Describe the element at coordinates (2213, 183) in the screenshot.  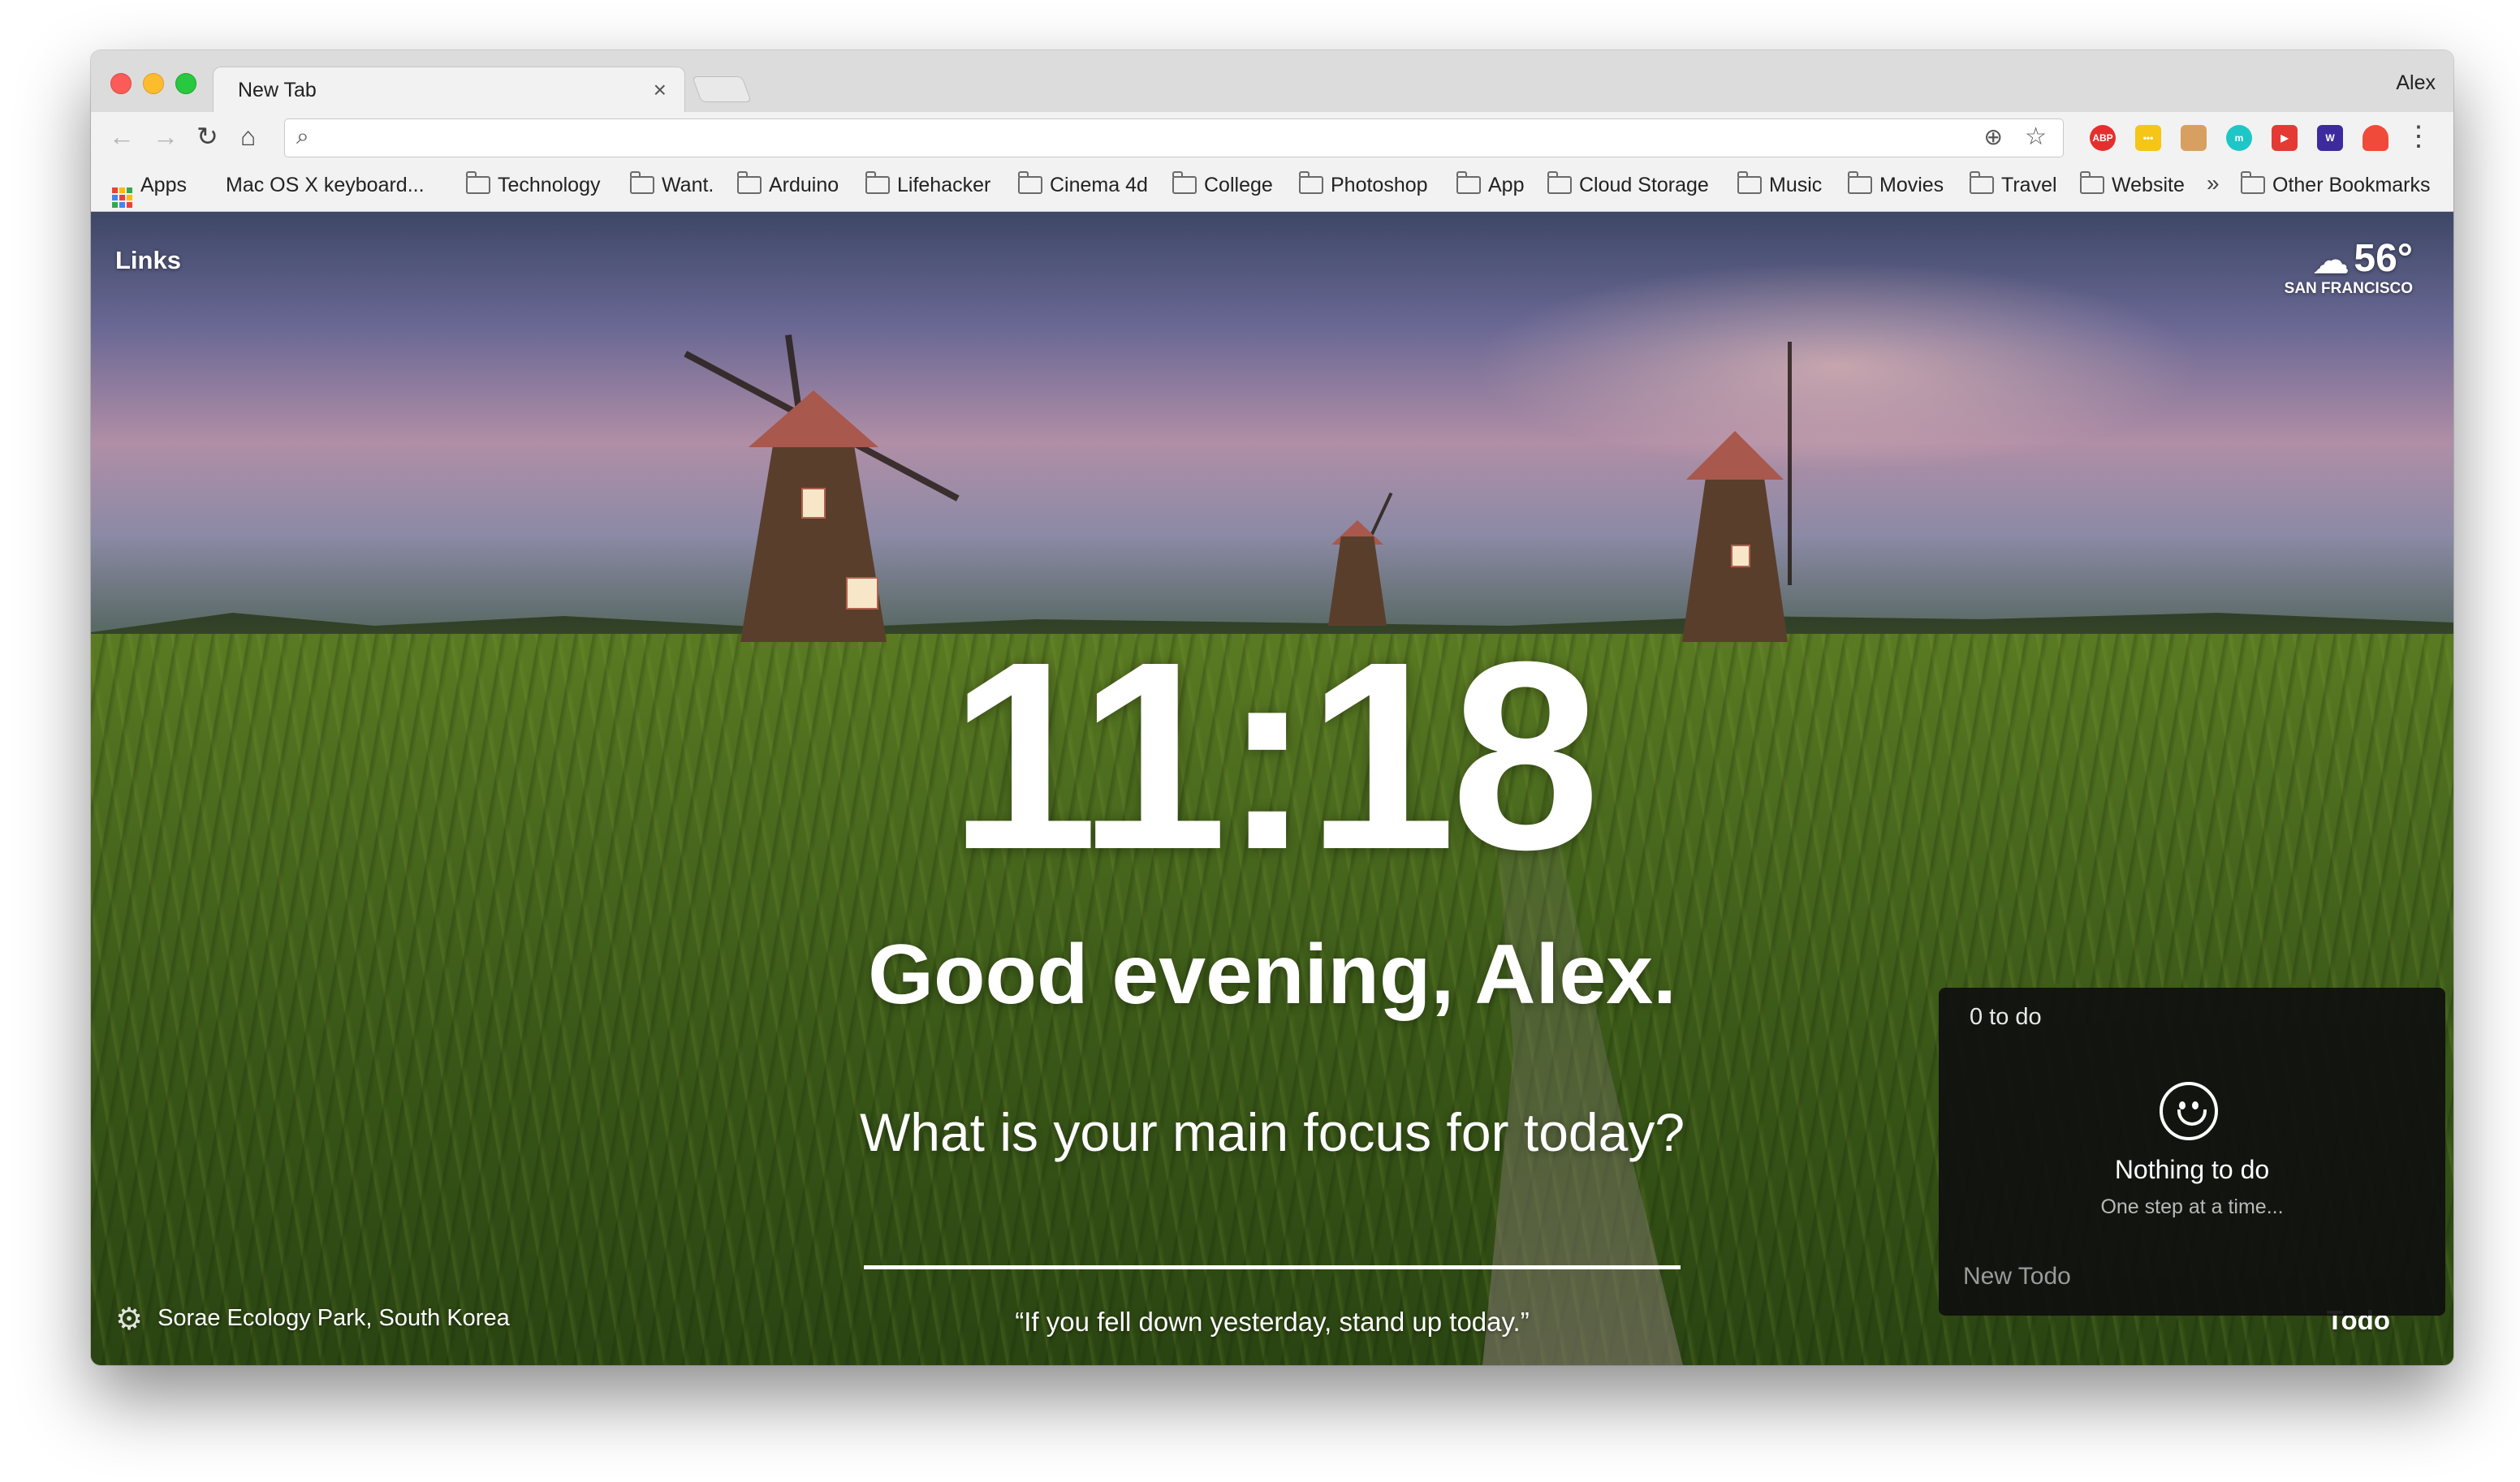
I see `bookmarks-overflow-icon: »` at that location.